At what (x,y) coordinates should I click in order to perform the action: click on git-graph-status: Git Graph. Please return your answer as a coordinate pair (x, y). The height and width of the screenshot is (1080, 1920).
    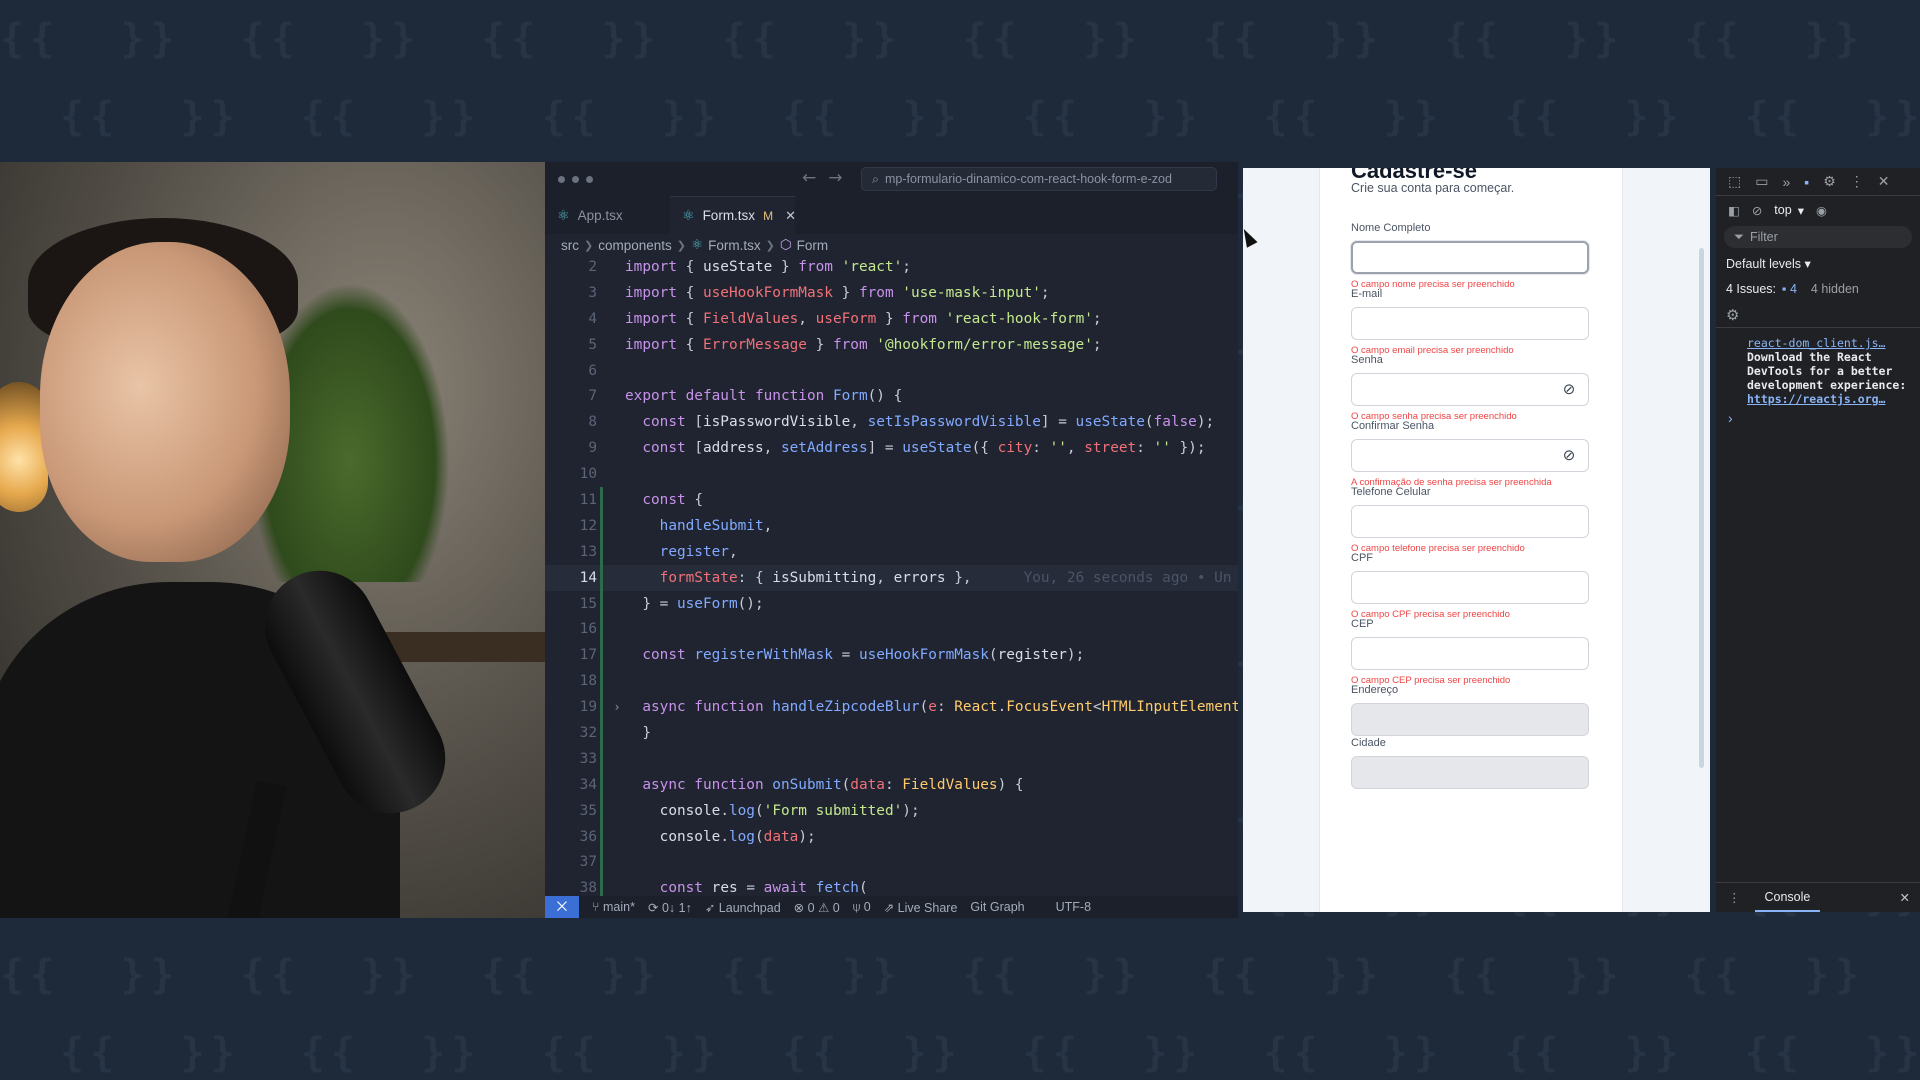
    Looking at the image, I should click on (997, 907).